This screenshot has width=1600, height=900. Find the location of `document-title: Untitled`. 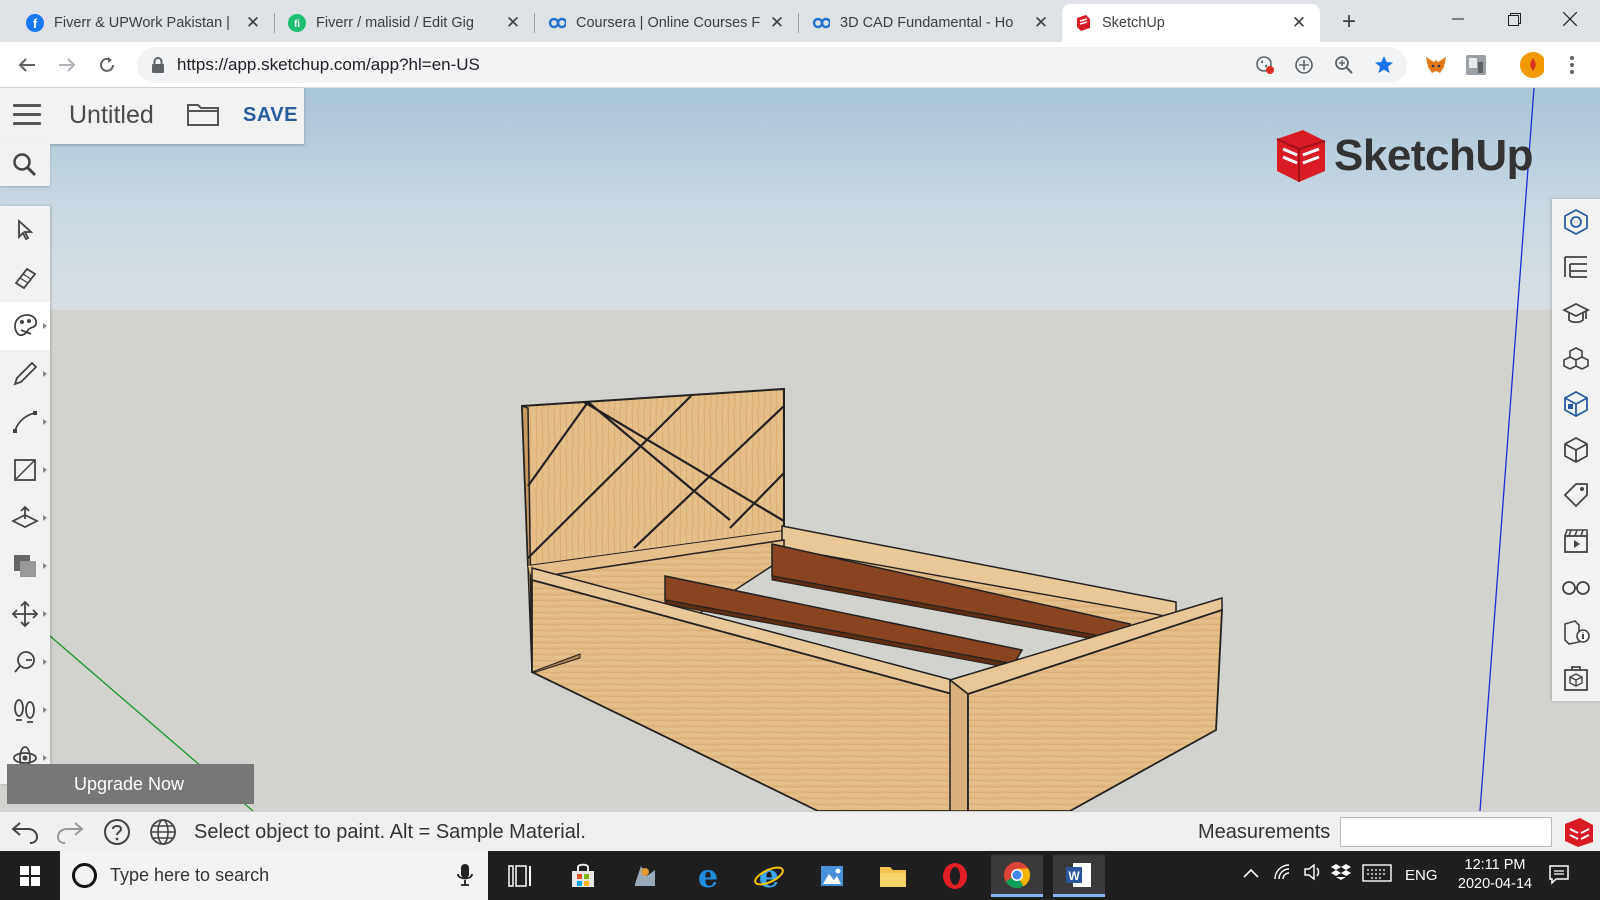

document-title: Untitled is located at coordinates (111, 115).